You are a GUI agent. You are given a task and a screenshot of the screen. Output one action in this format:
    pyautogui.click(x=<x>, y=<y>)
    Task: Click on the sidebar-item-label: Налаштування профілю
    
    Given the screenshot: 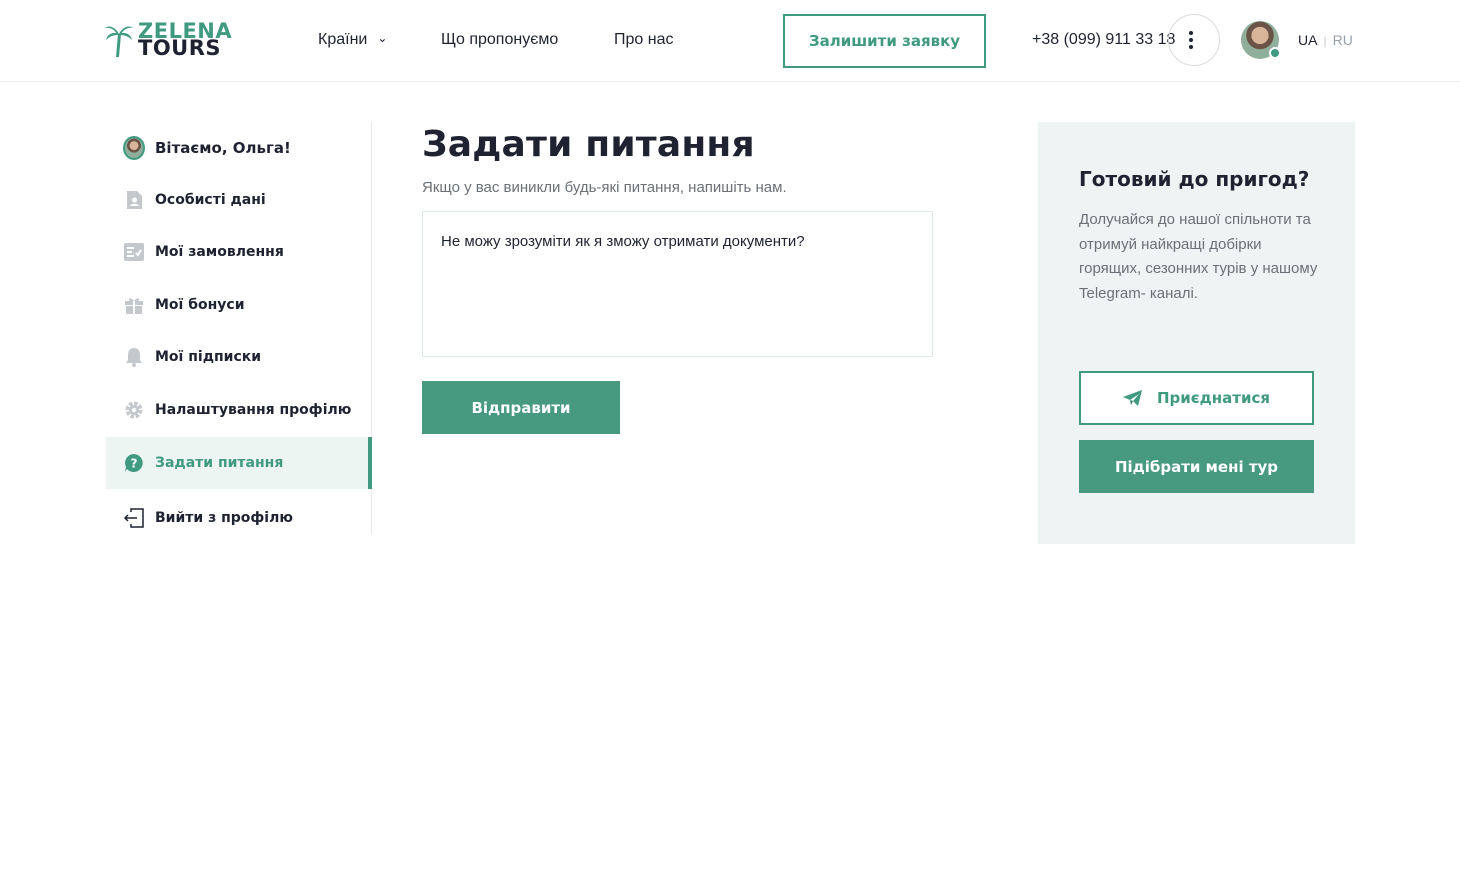 What is the action you would take?
    pyautogui.click(x=253, y=410)
    